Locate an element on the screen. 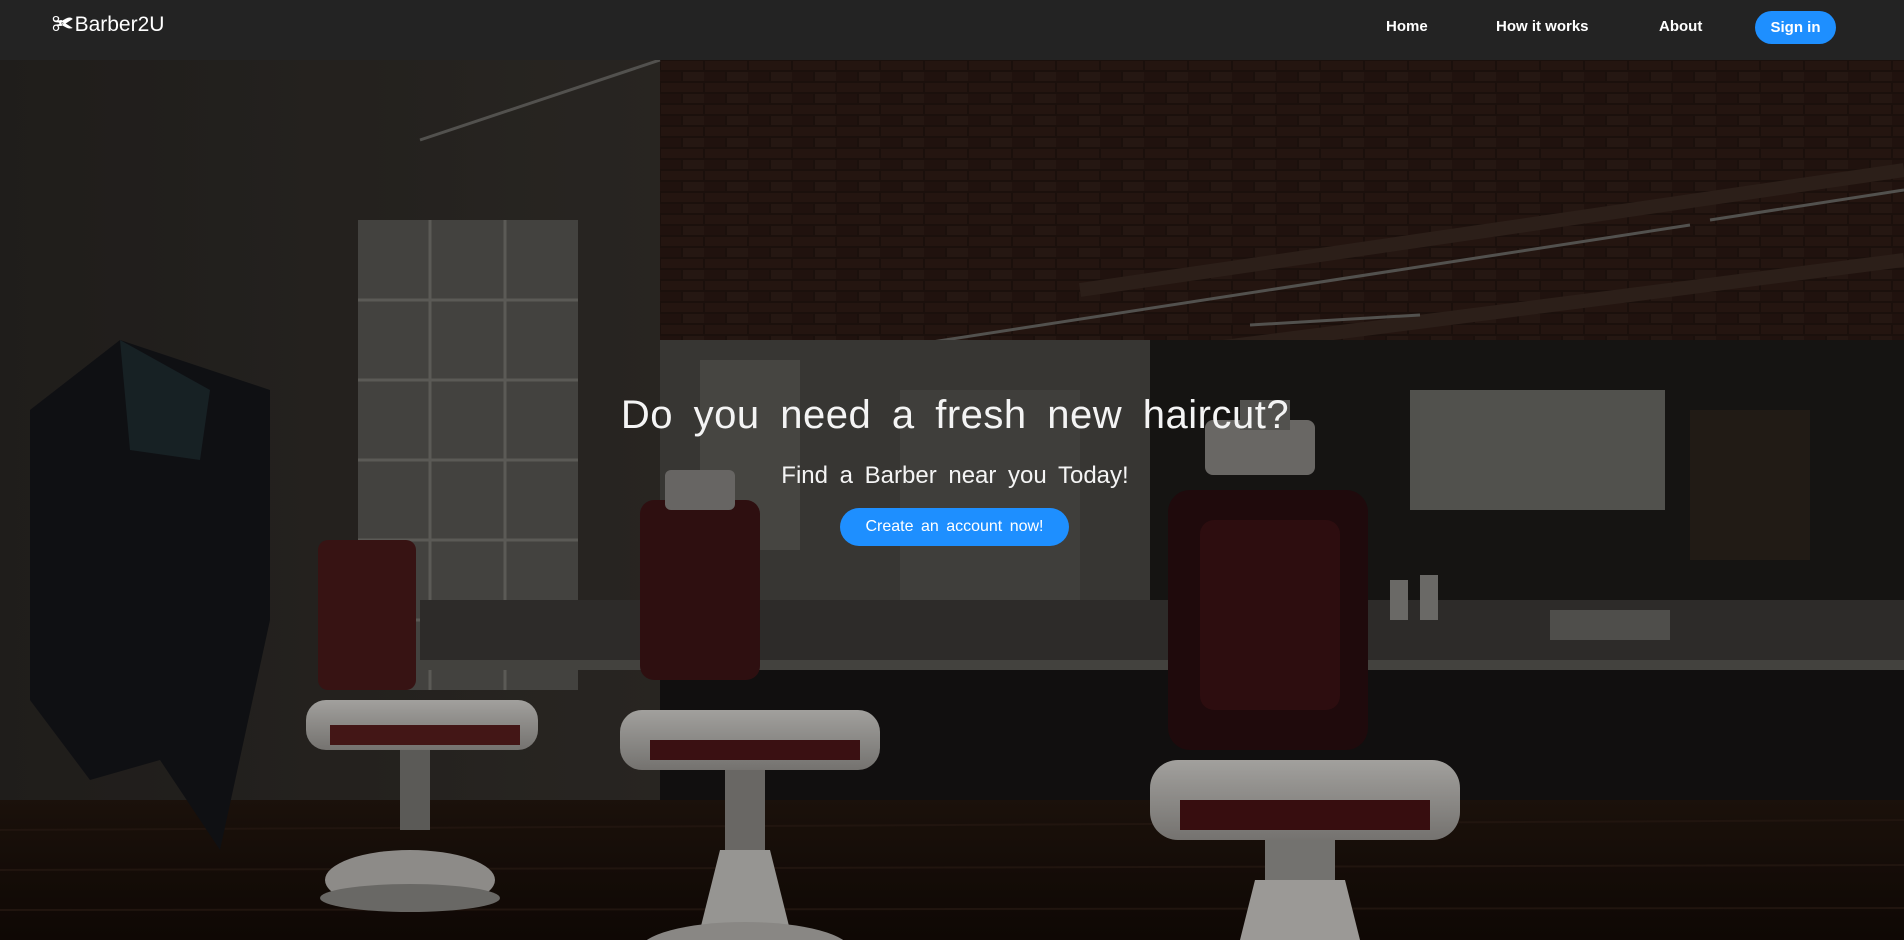 The width and height of the screenshot is (1904, 940). nav-link-home: Home is located at coordinates (1407, 26).